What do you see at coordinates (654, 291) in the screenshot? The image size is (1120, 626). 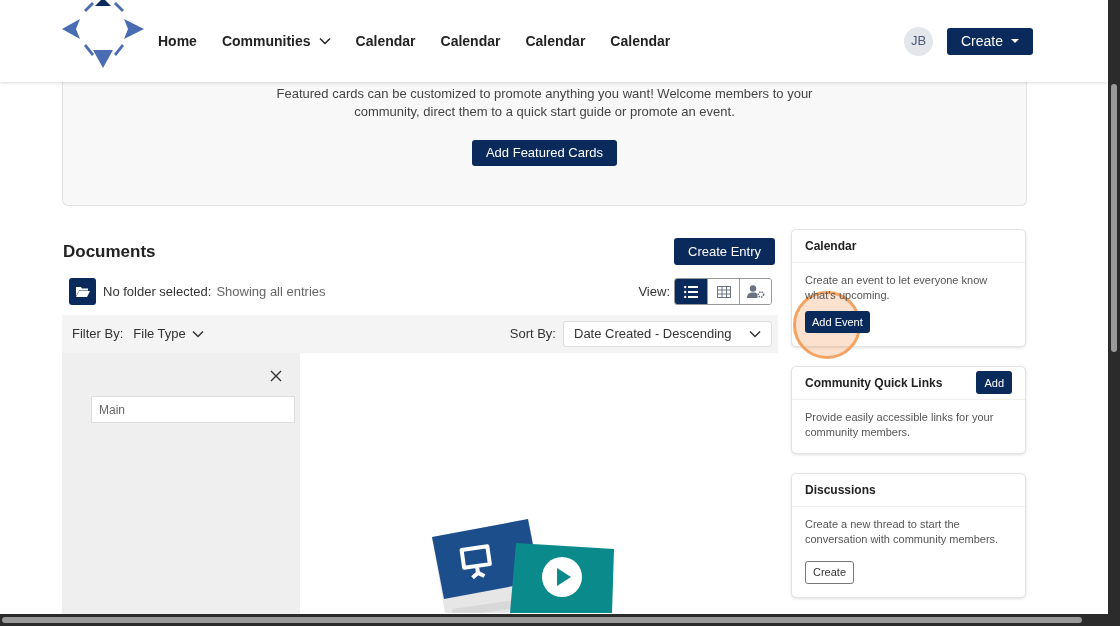 I see `view-label: View:` at bounding box center [654, 291].